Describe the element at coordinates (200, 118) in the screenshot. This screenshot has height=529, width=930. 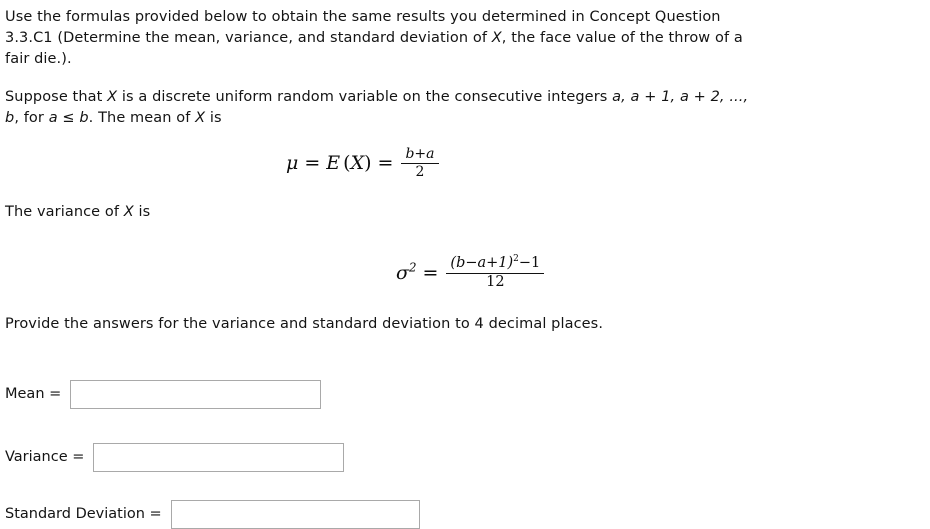
I see `setup-variable-x2: X` at that location.